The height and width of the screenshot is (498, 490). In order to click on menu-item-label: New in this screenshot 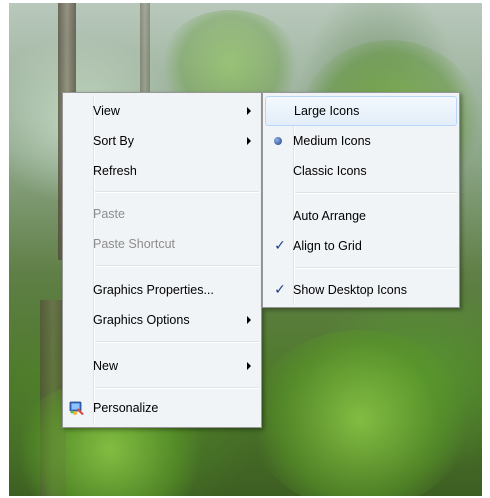, I will do `click(106, 366)`.